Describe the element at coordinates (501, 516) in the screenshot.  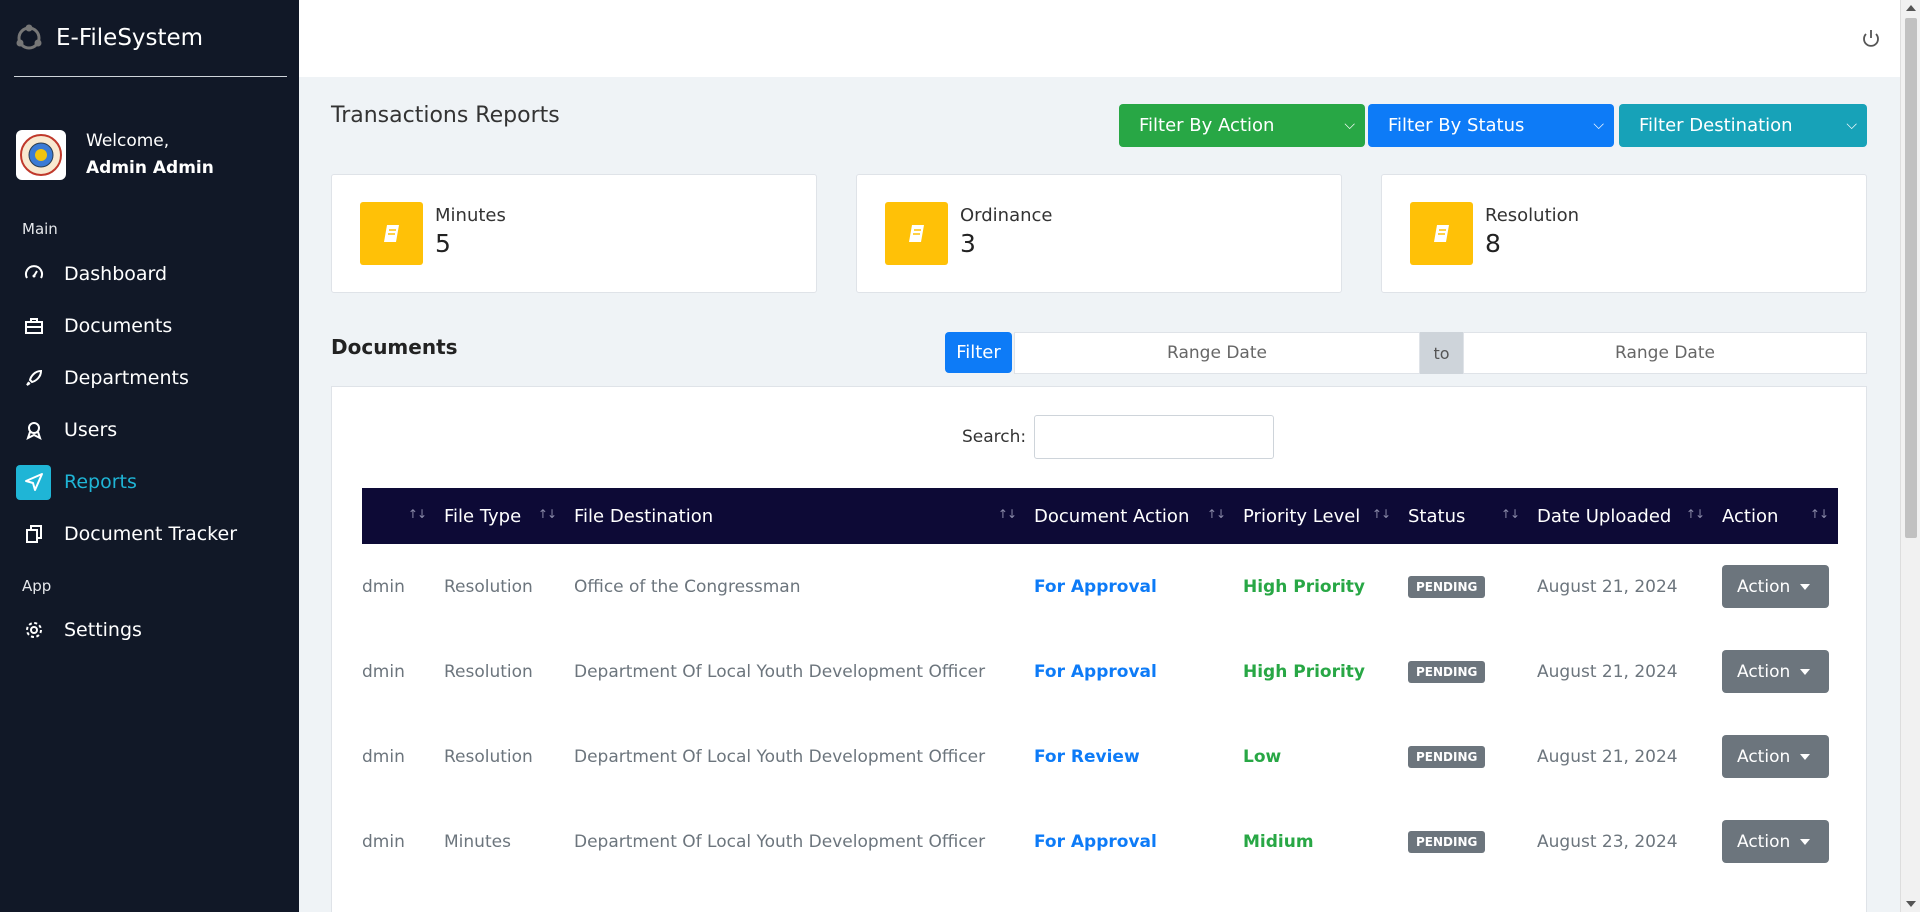
I see `column-header-file-type: File Type ↑↓` at that location.